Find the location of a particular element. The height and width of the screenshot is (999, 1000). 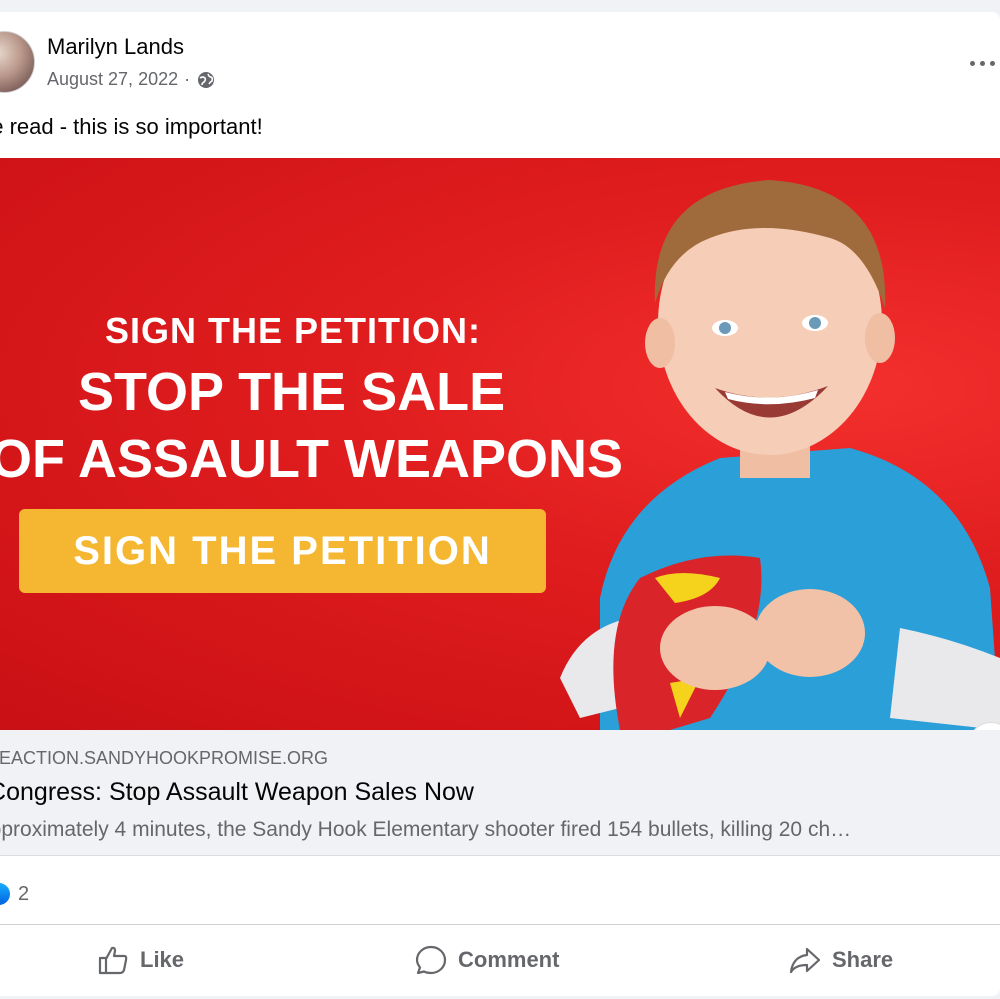

share-button: Share is located at coordinates (840, 960).